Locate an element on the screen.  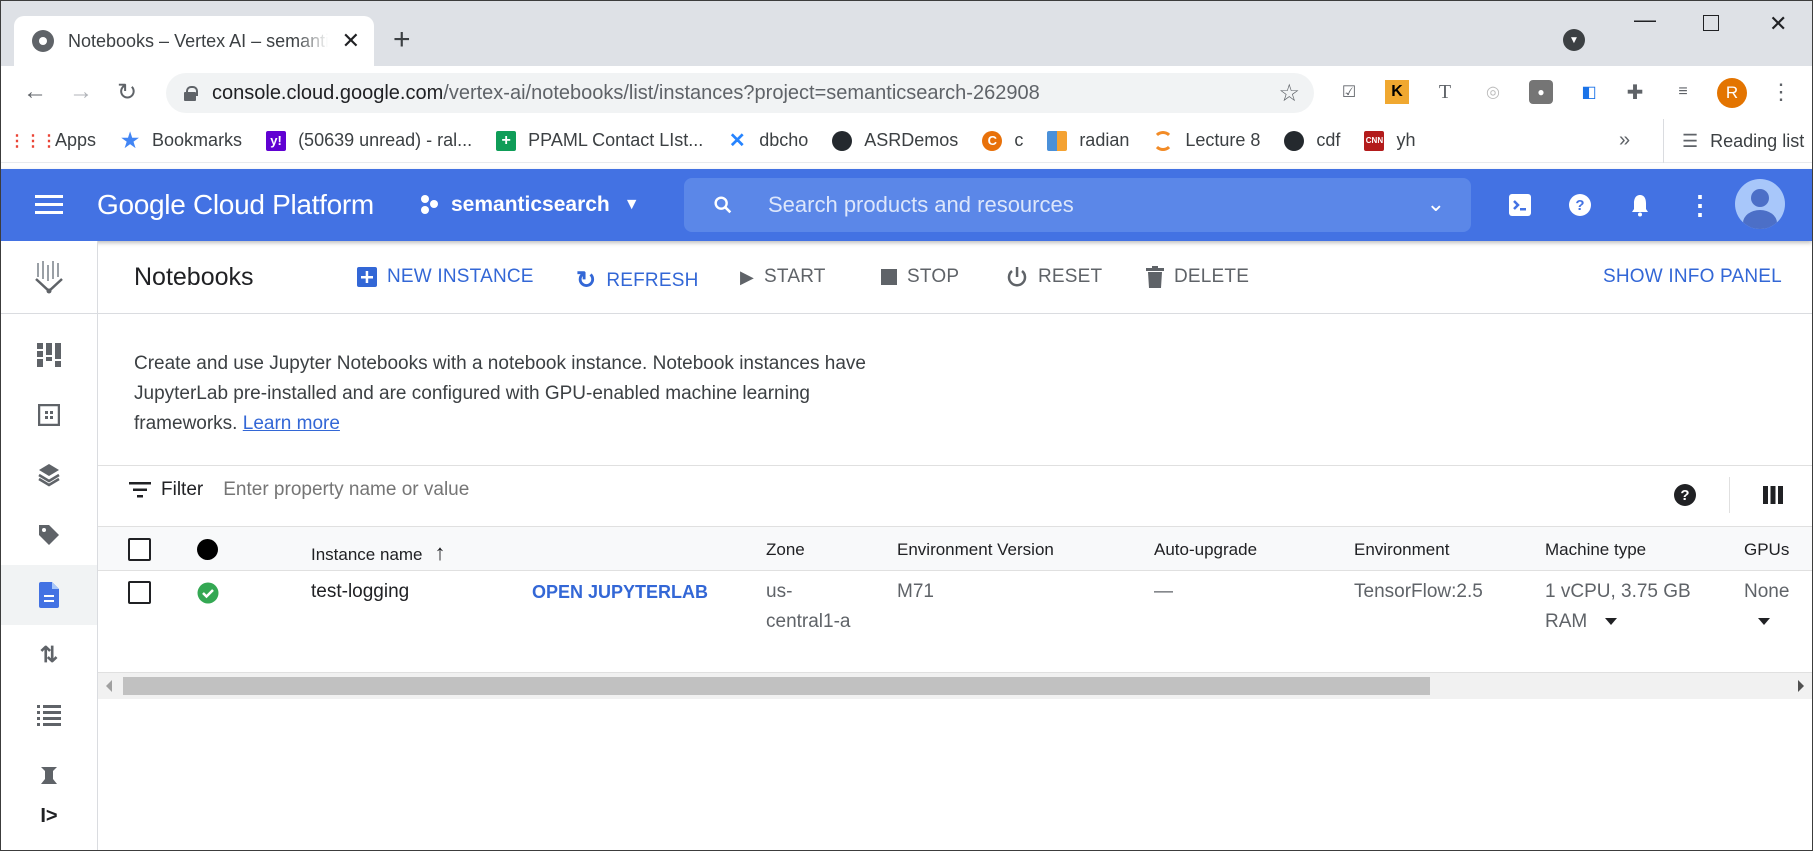
bookmarks-overflow-button: » is located at coordinates (1624, 140).